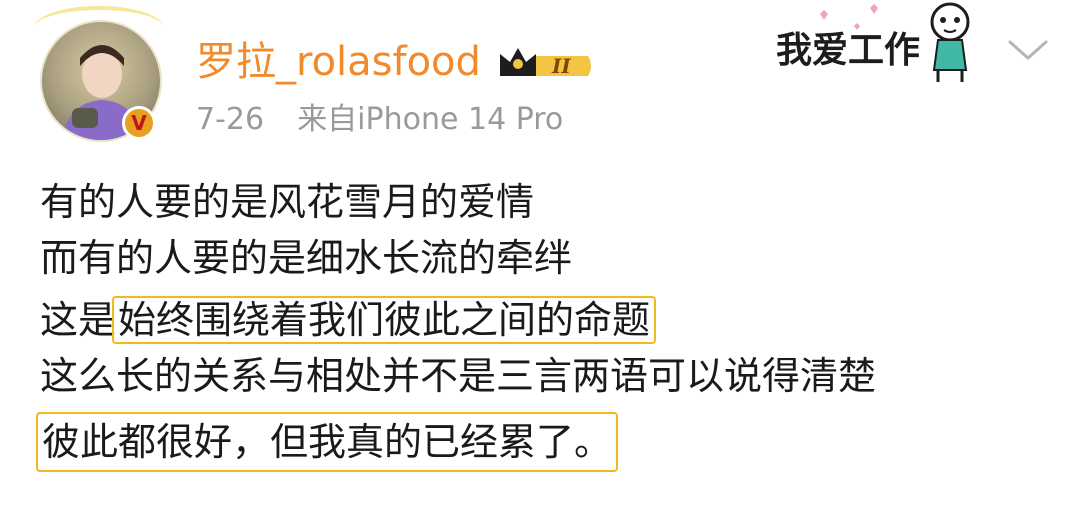 This screenshot has height=506, width=1080. Describe the element at coordinates (230, 119) in the screenshot. I see `post-date: 7-26` at that location.